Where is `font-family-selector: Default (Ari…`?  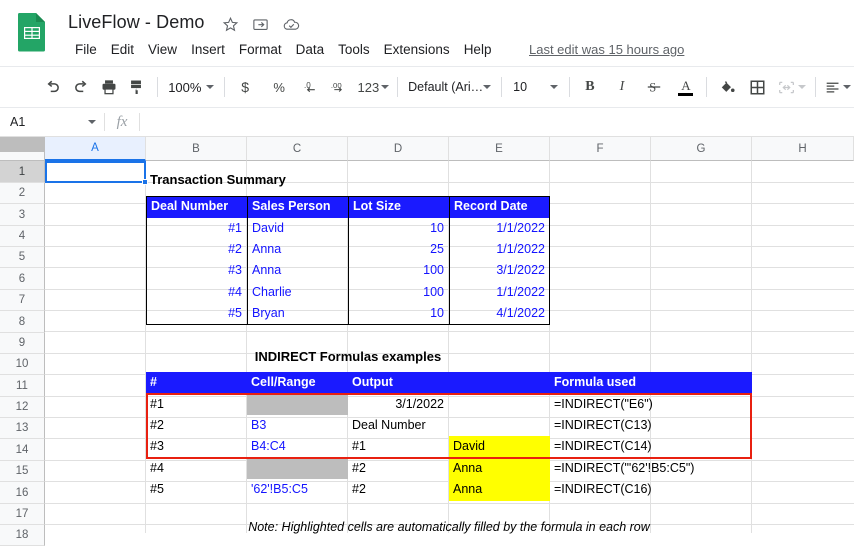
font-family-selector: Default (Ari… is located at coordinates (449, 87).